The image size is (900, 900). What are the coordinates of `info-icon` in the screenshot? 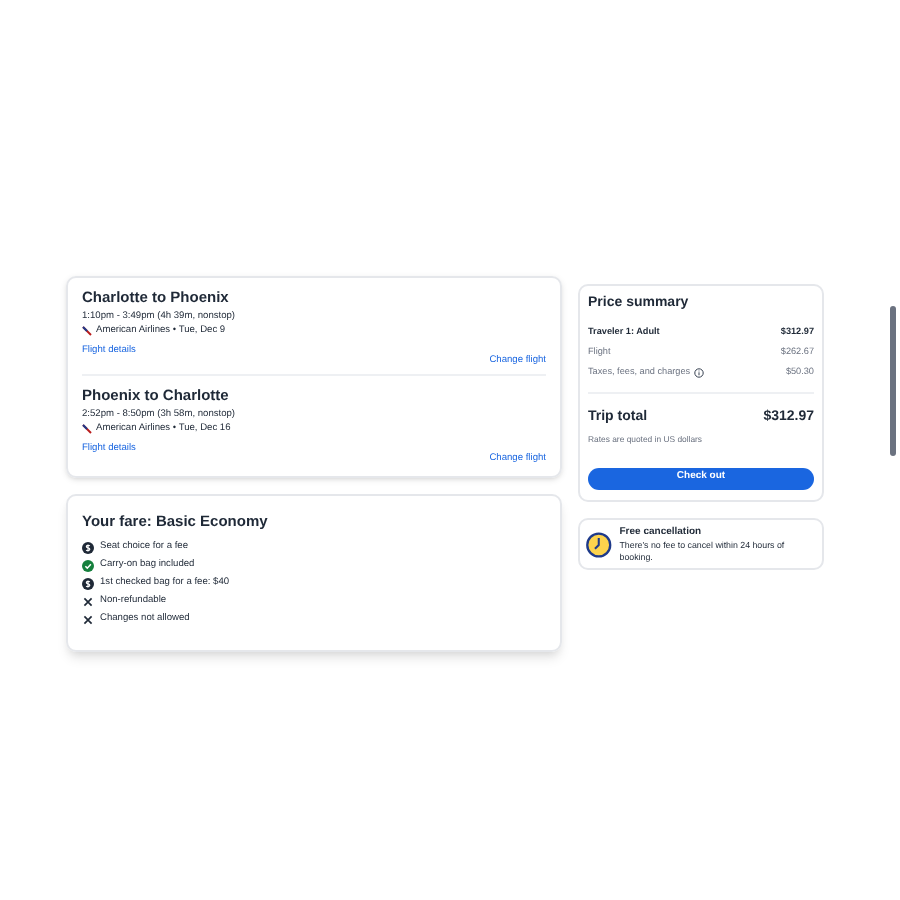 It's located at (699, 372).